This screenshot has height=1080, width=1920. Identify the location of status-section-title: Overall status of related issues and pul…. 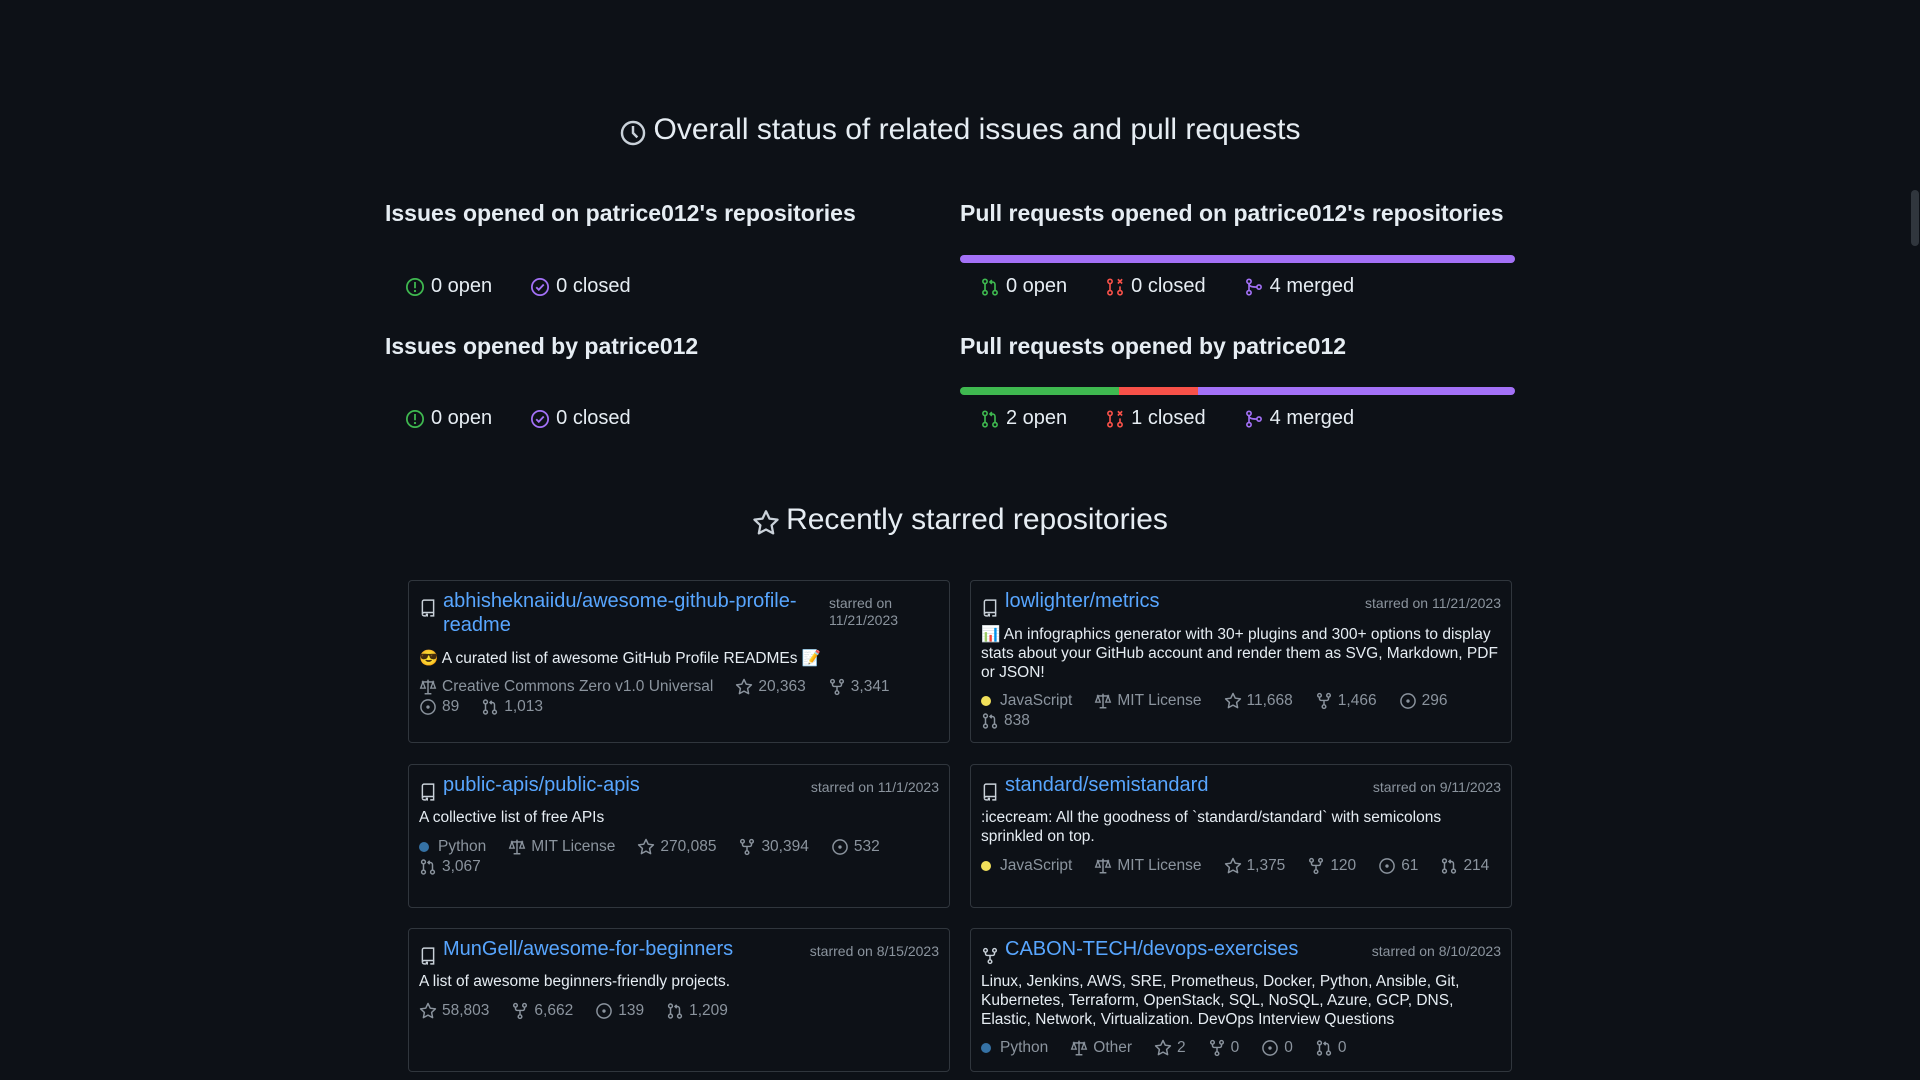
(960, 130).